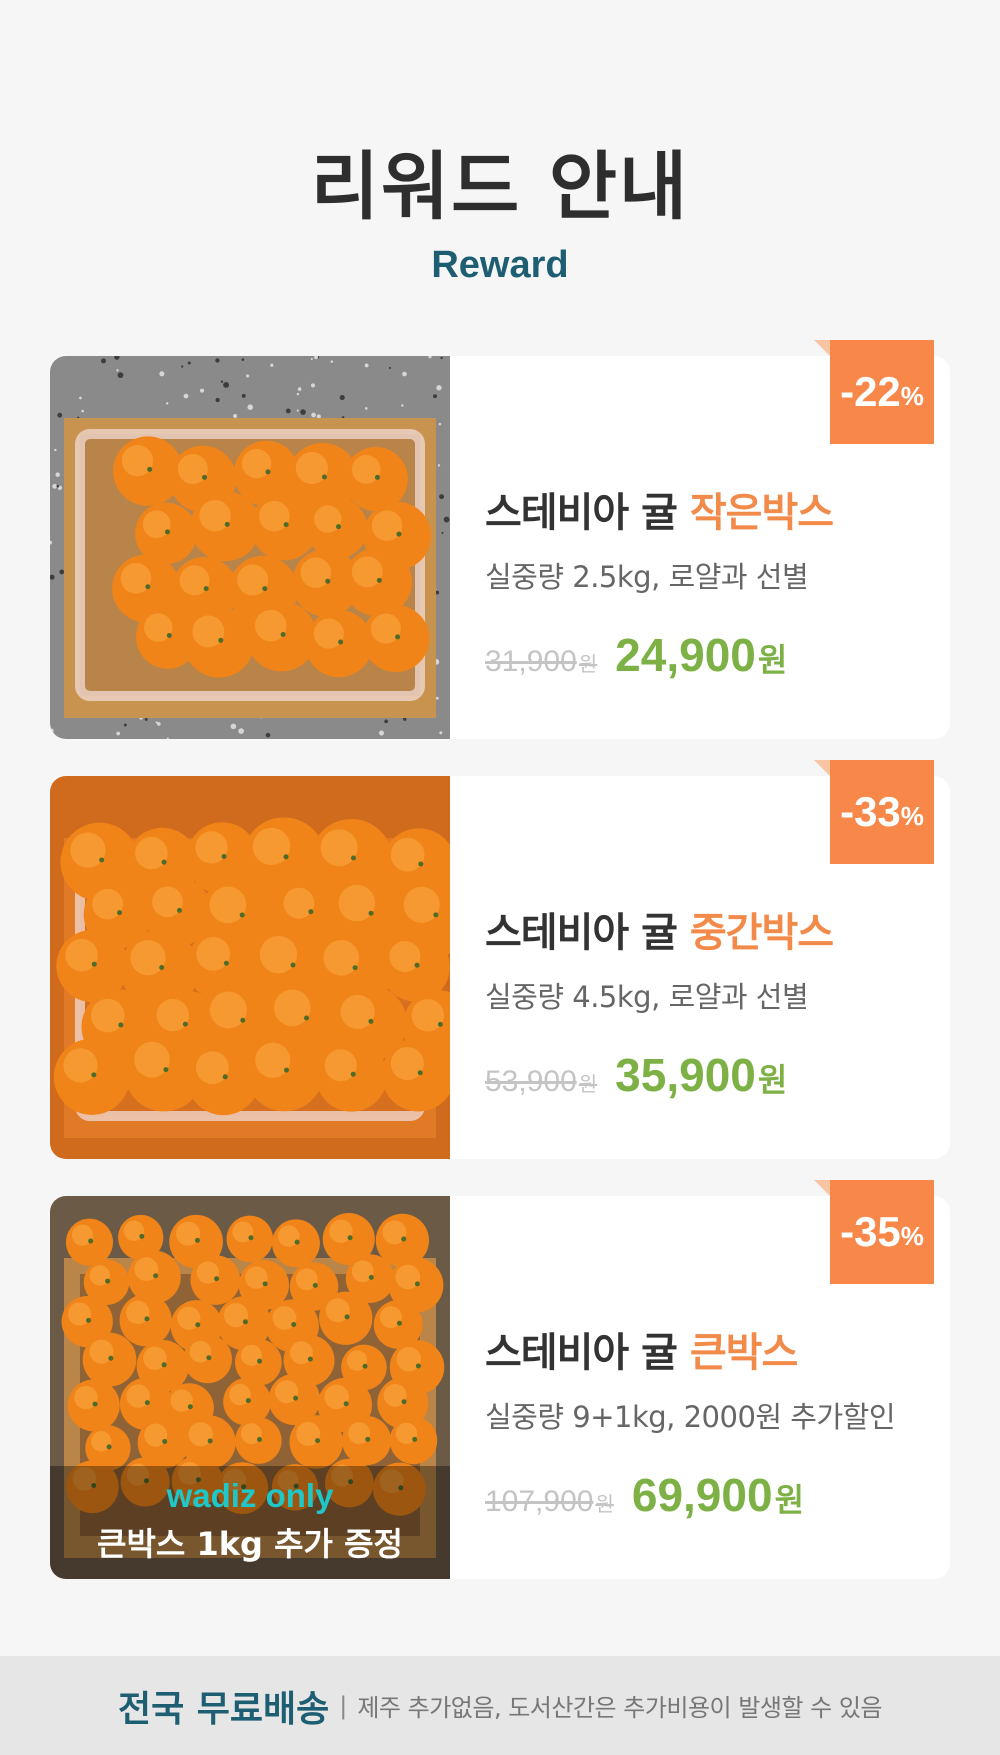 This screenshot has height=1755, width=1000. What do you see at coordinates (870, 1231) in the screenshot?
I see `discount-value: -35` at bounding box center [870, 1231].